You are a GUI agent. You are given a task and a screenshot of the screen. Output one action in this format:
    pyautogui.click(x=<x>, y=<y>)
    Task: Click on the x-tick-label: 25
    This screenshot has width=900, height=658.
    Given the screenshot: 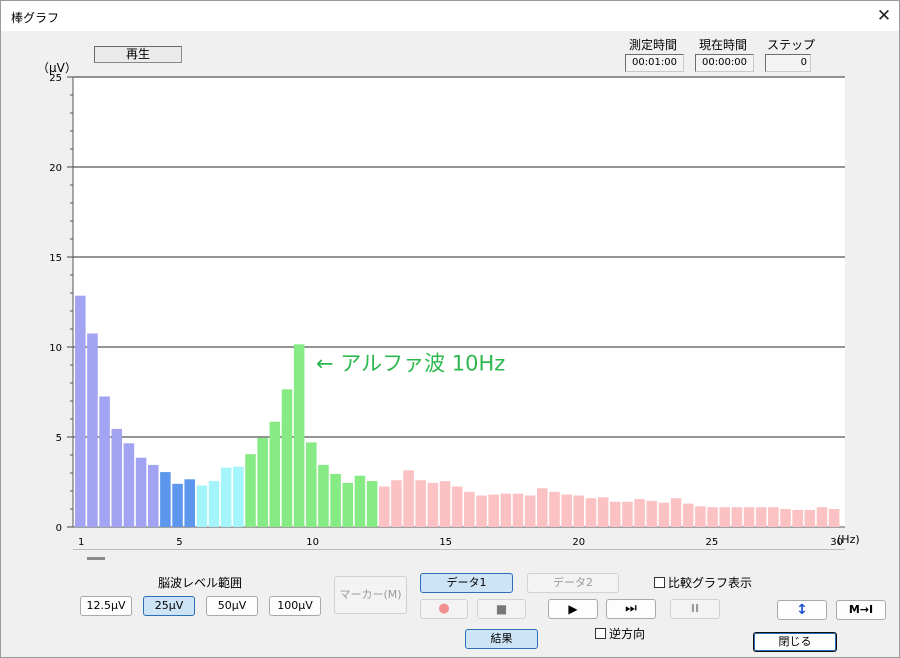 What is the action you would take?
    pyautogui.click(x=712, y=542)
    